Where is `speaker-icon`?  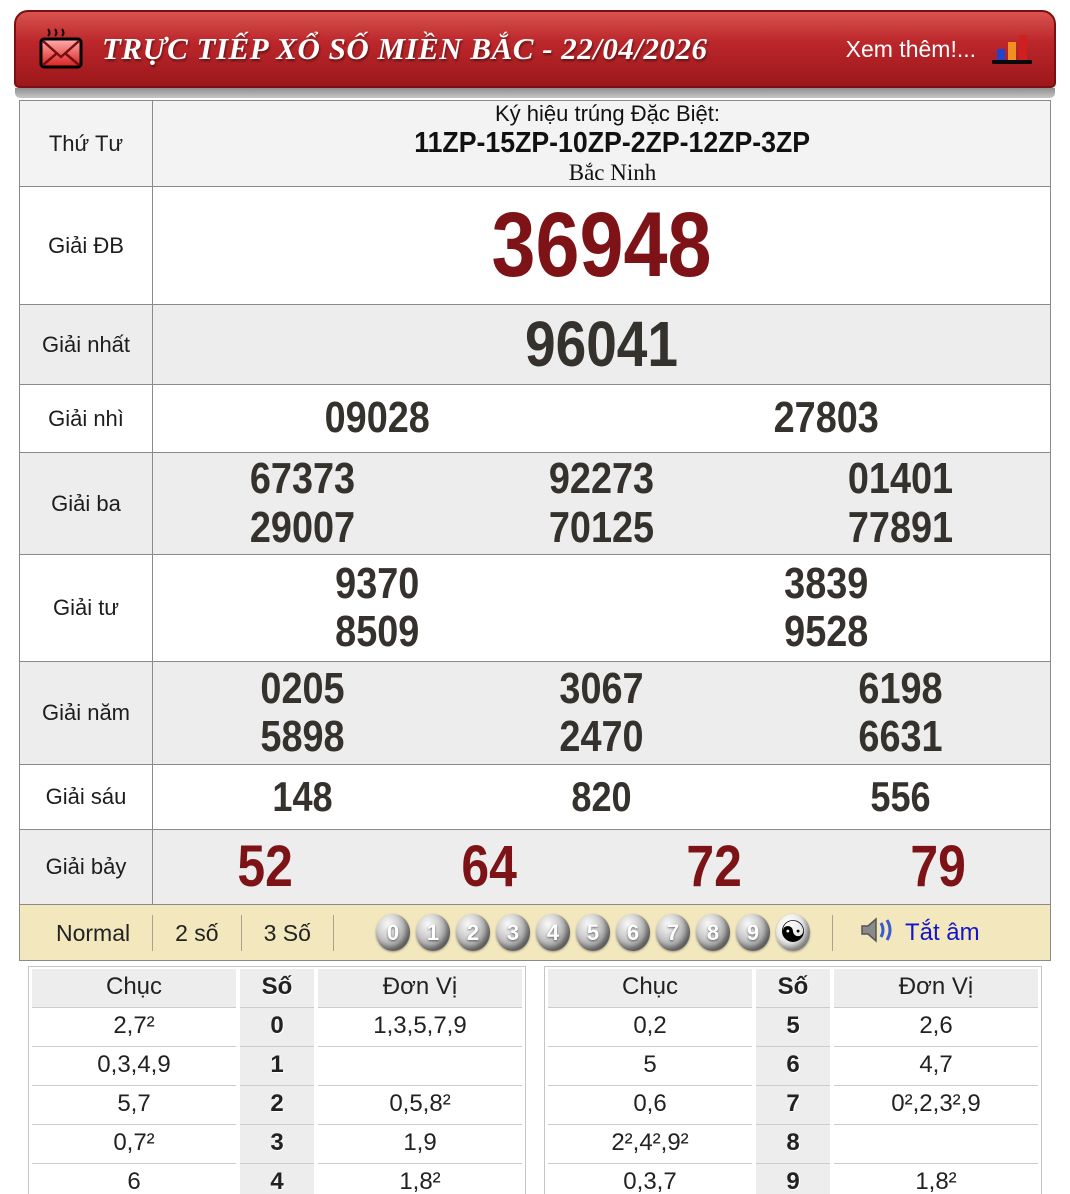
speaker-icon is located at coordinates (878, 932).